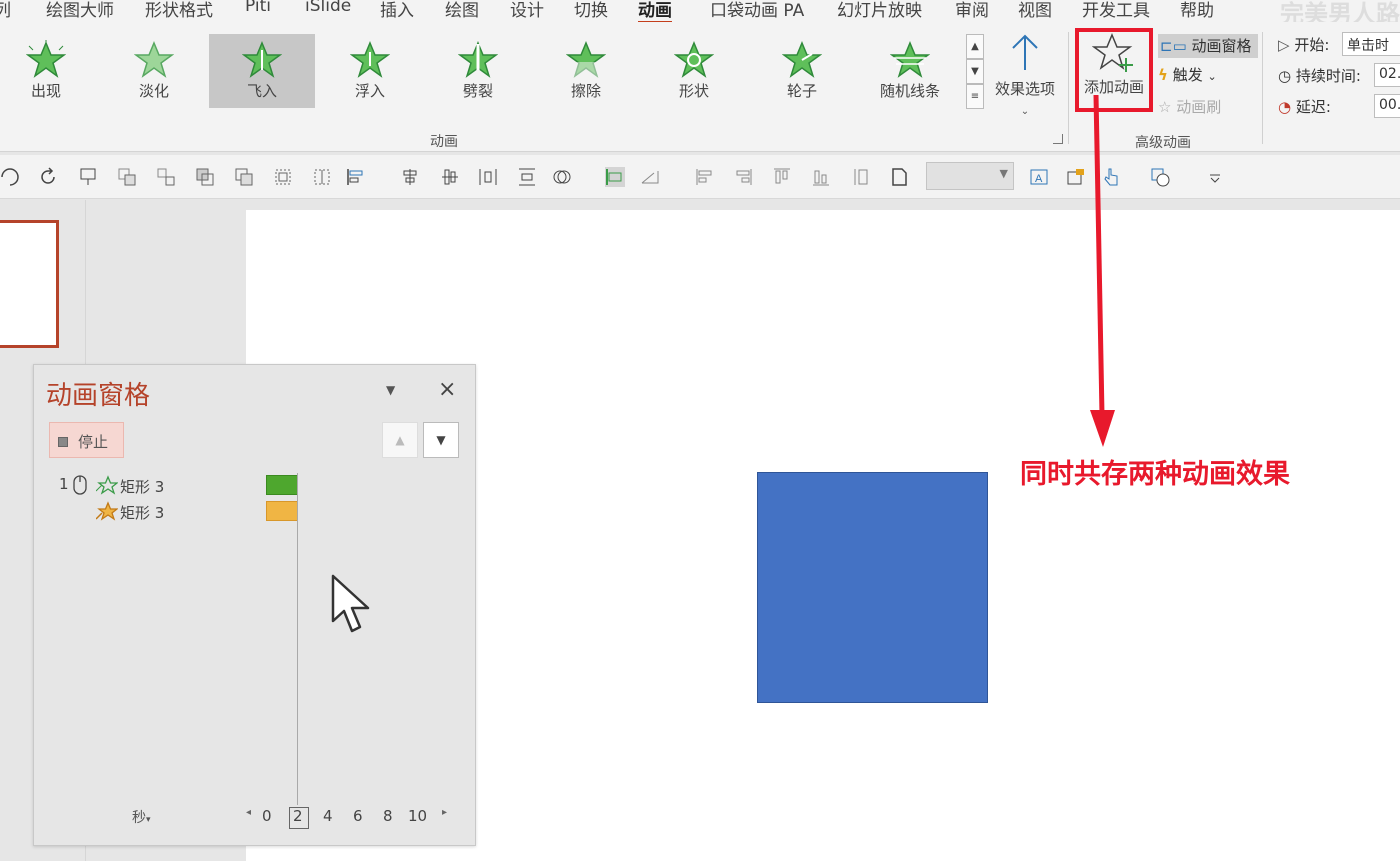 The height and width of the screenshot is (861, 1400). What do you see at coordinates (782, 177) in the screenshot?
I see `align-top-icon` at bounding box center [782, 177].